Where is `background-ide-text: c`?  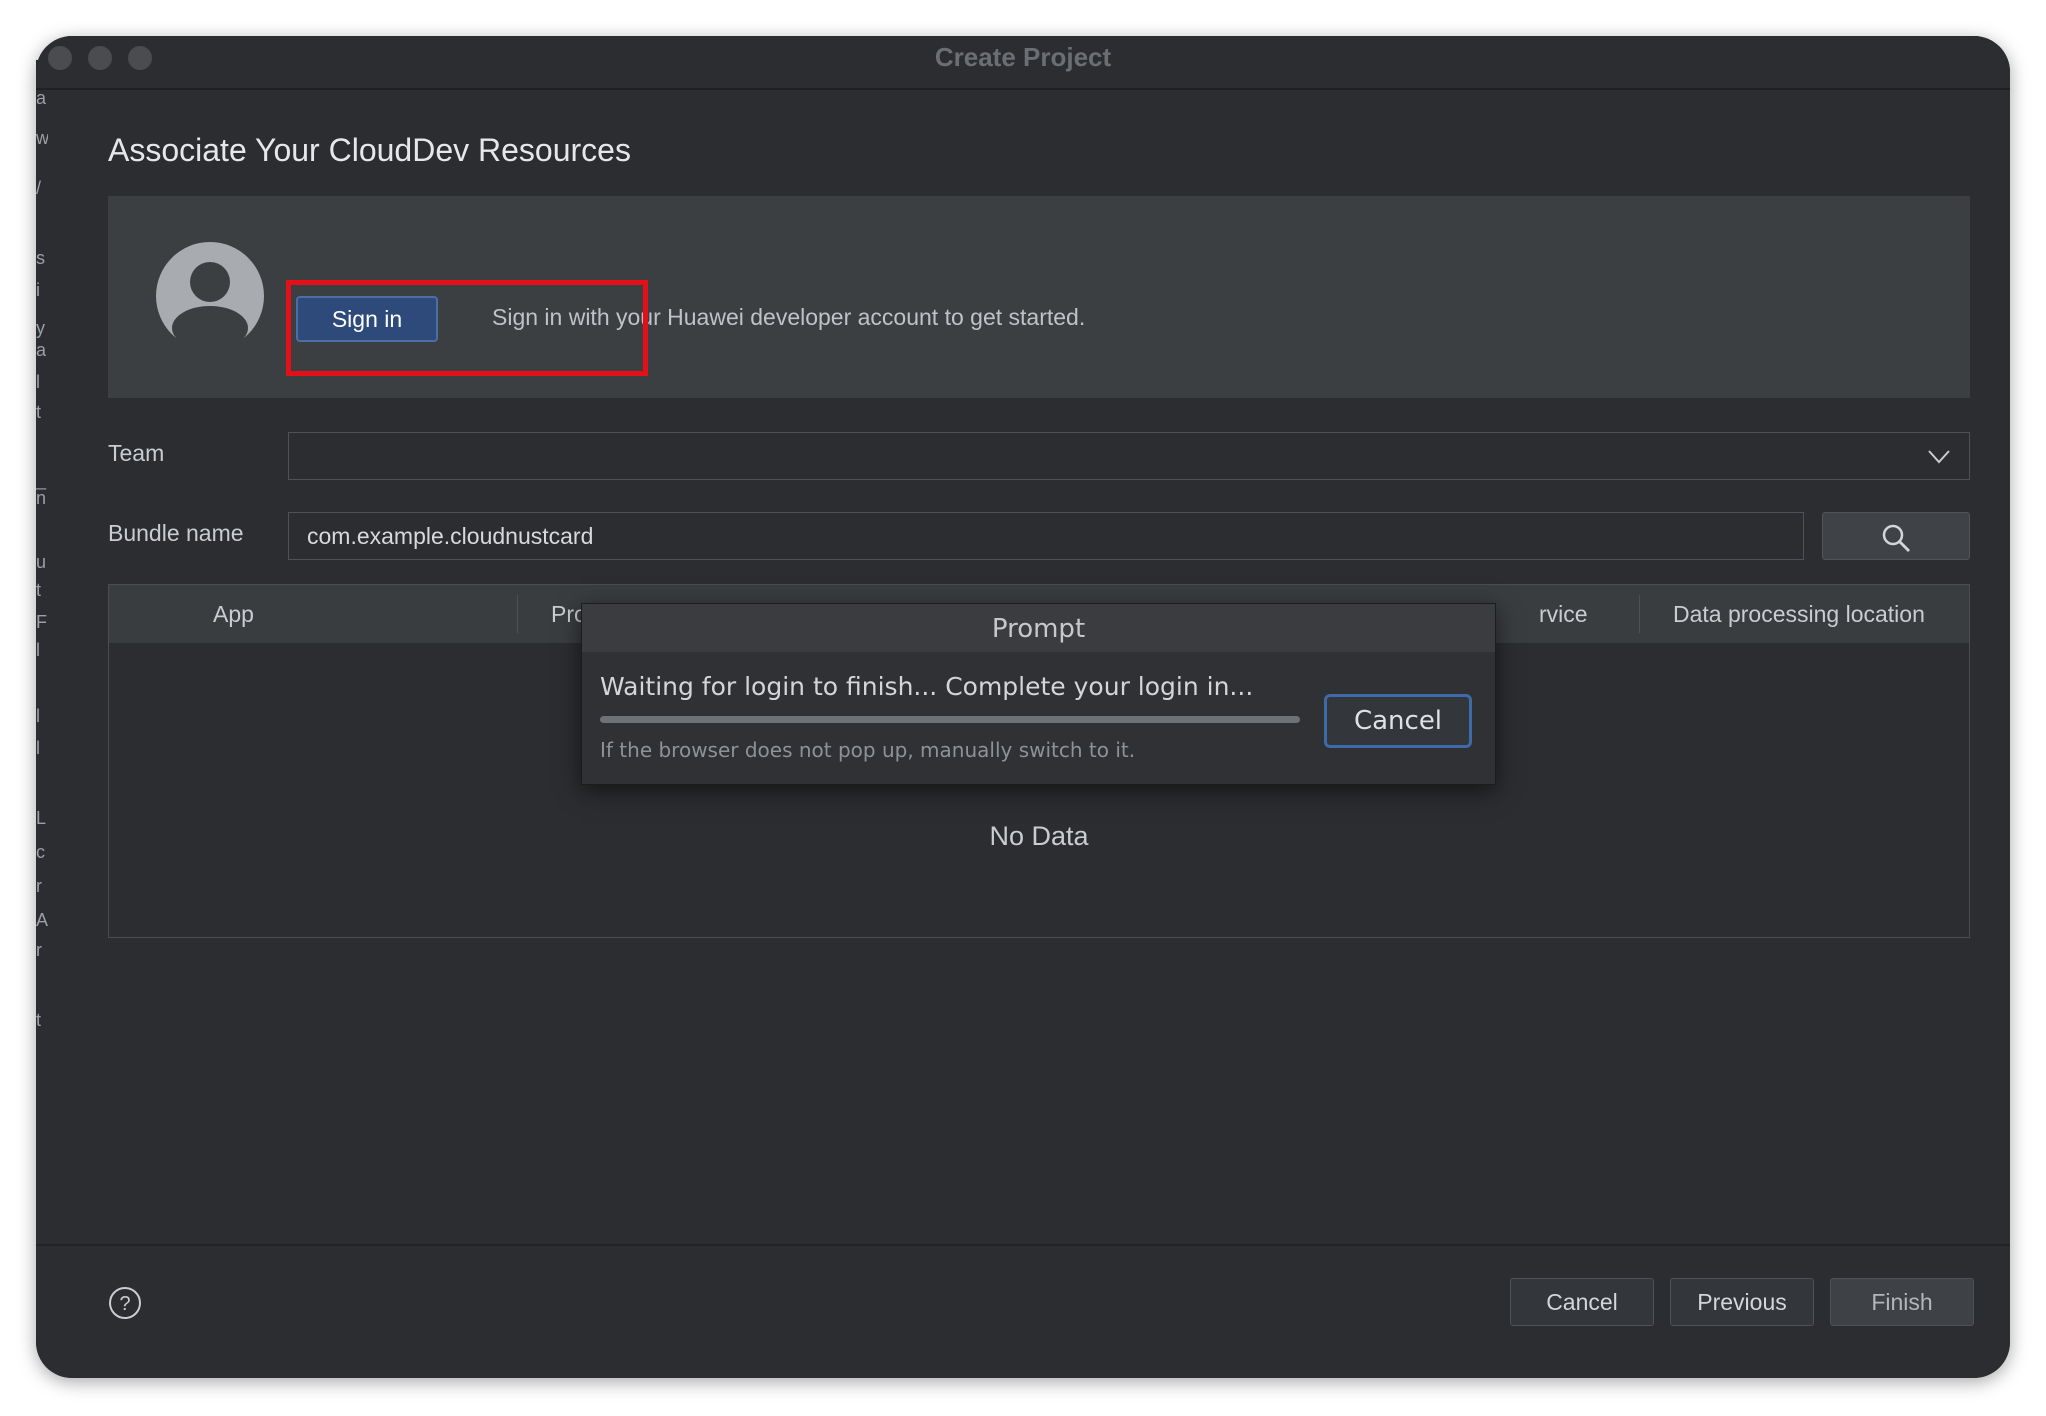 background-ide-text: c is located at coordinates (40, 852).